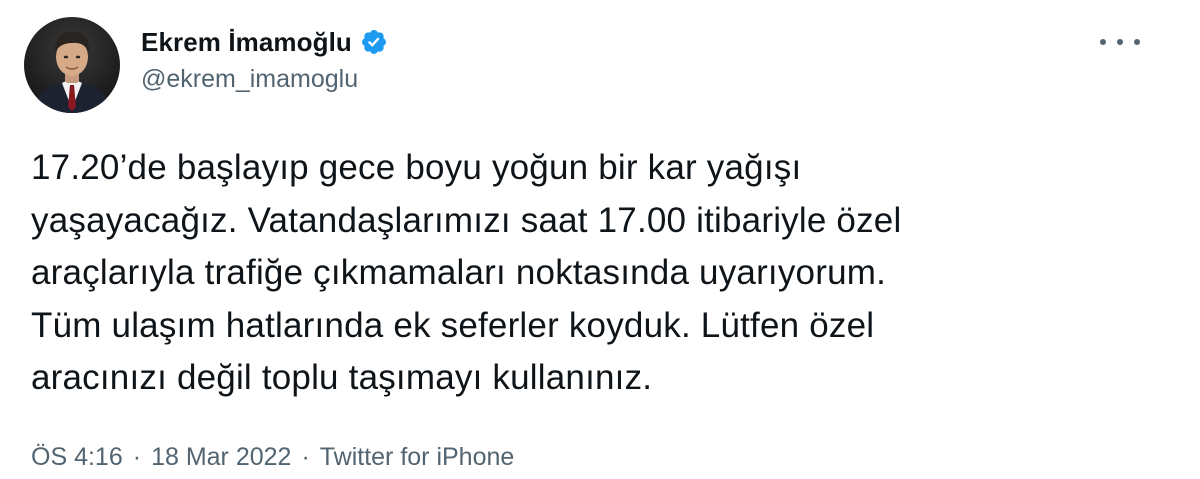  I want to click on avatar, so click(72, 65).